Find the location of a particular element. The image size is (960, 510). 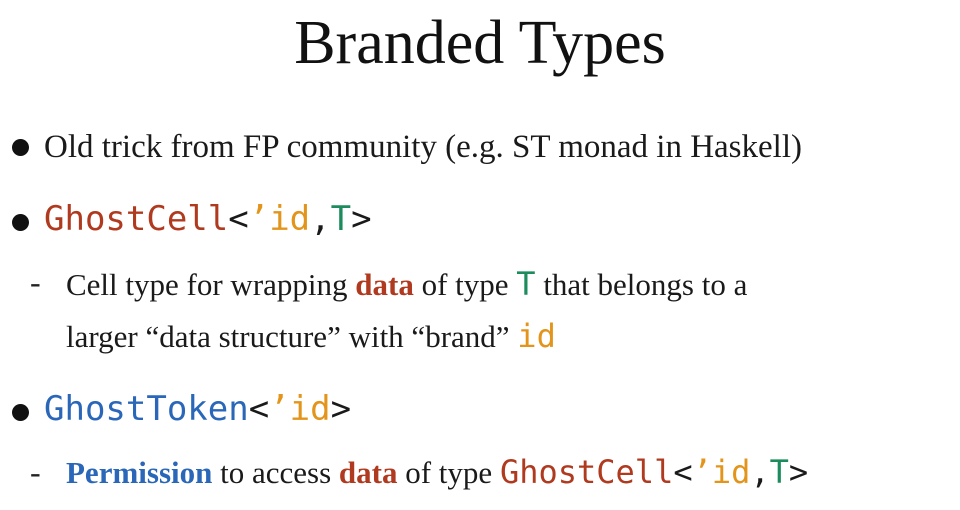

ghostcell-description-line-2: larger “data structure” with “brand” id is located at coordinates (311, 336).